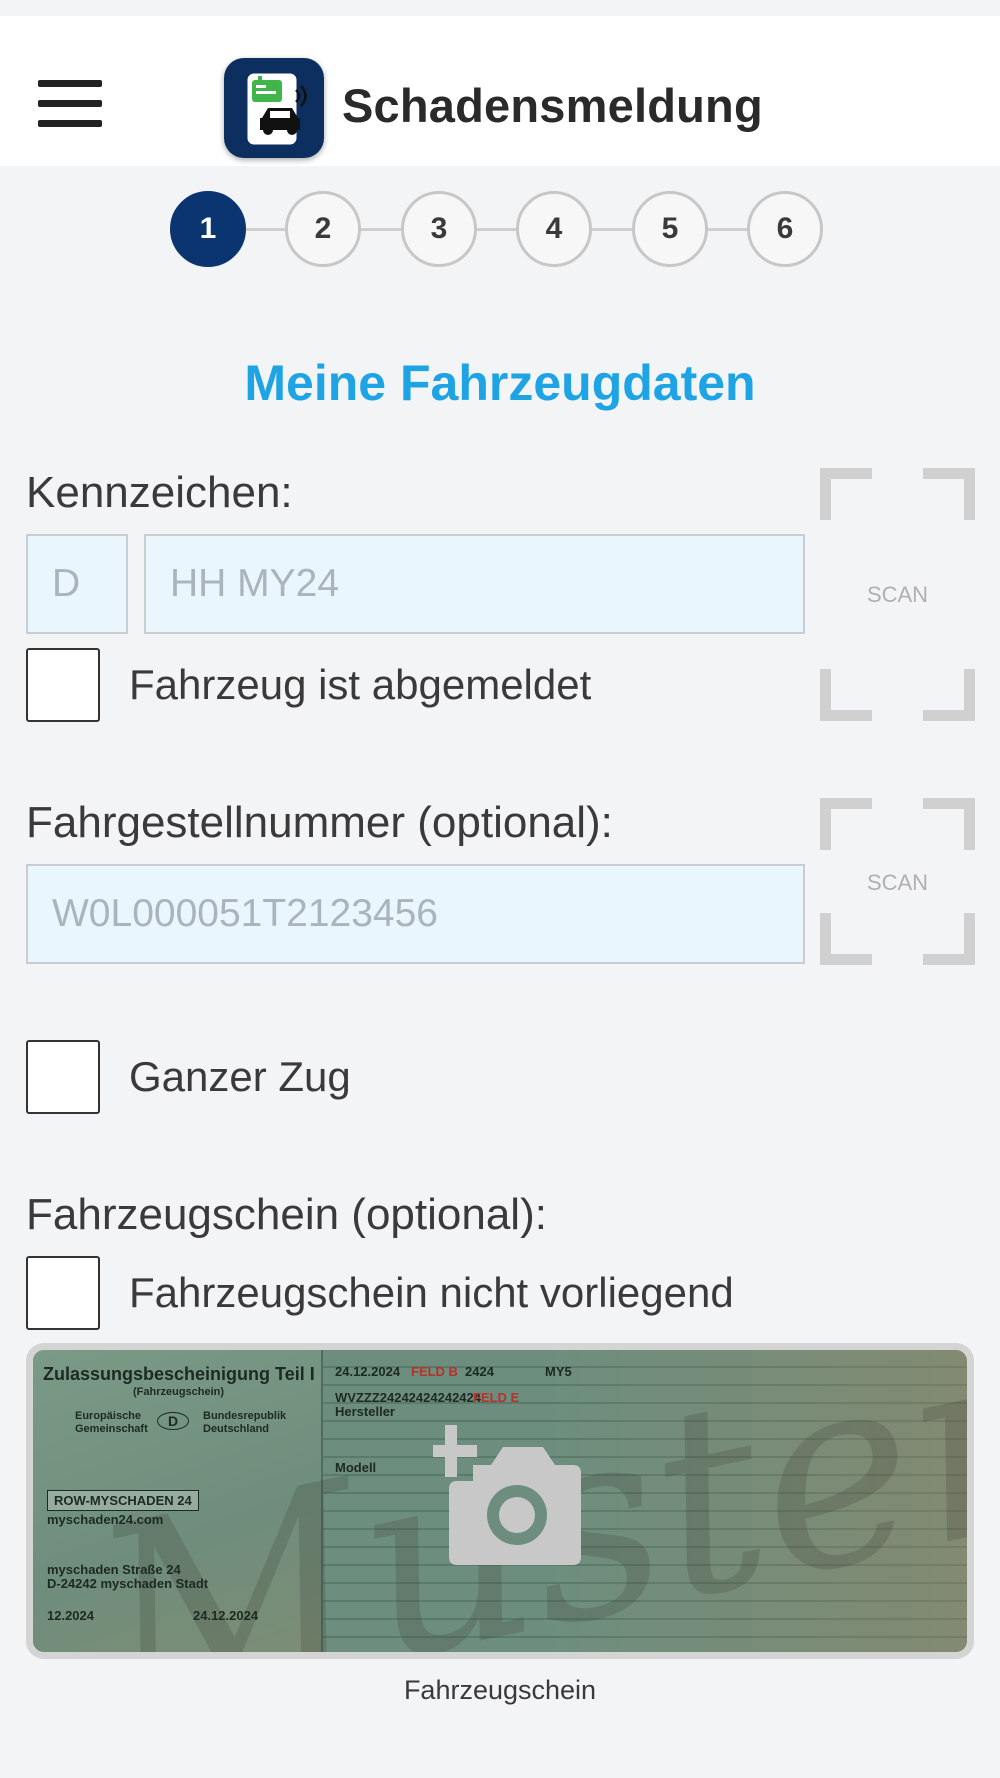 The width and height of the screenshot is (1000, 1778). What do you see at coordinates (240, 1076) in the screenshot?
I see `ganzer-zug-label: Ganzer Zug` at bounding box center [240, 1076].